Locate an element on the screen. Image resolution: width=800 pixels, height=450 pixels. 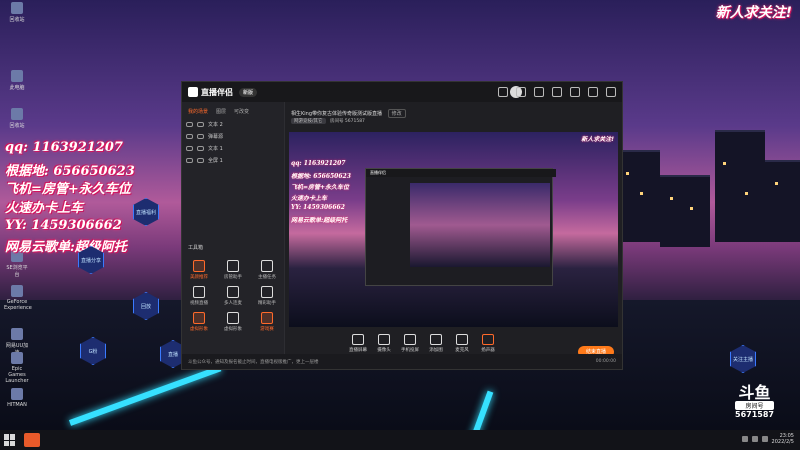
source-label: 全屏 1 is located at coordinates (215, 160).